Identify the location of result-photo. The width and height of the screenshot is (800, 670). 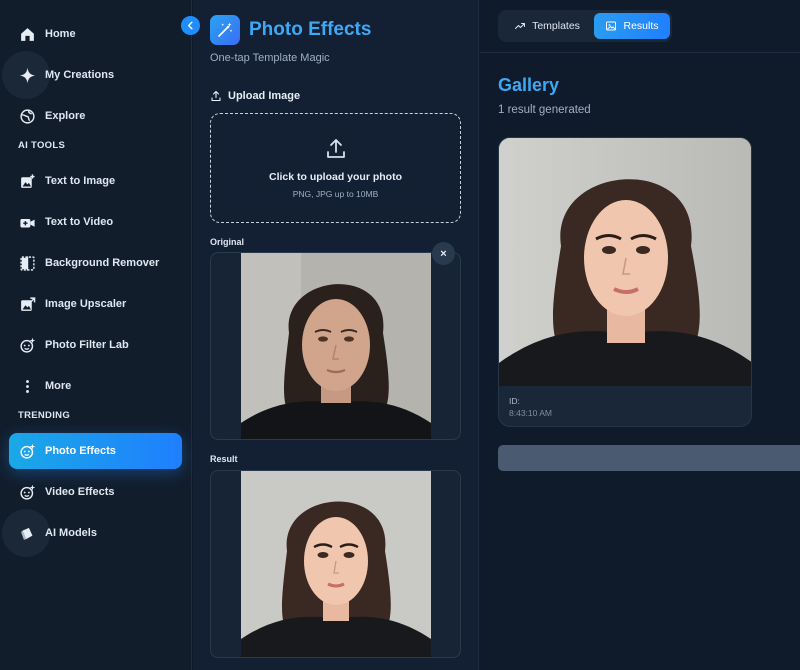
(336, 564).